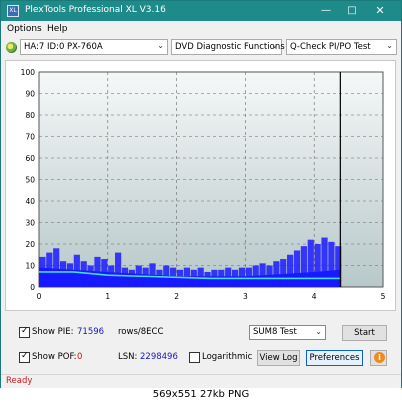  I want to click on pof-value: 0, so click(80, 357).